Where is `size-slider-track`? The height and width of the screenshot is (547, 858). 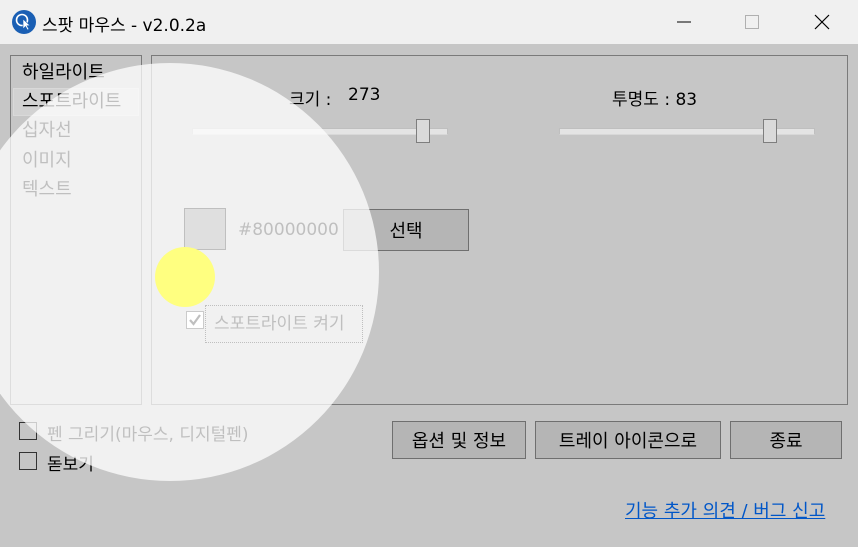 size-slider-track is located at coordinates (320, 131).